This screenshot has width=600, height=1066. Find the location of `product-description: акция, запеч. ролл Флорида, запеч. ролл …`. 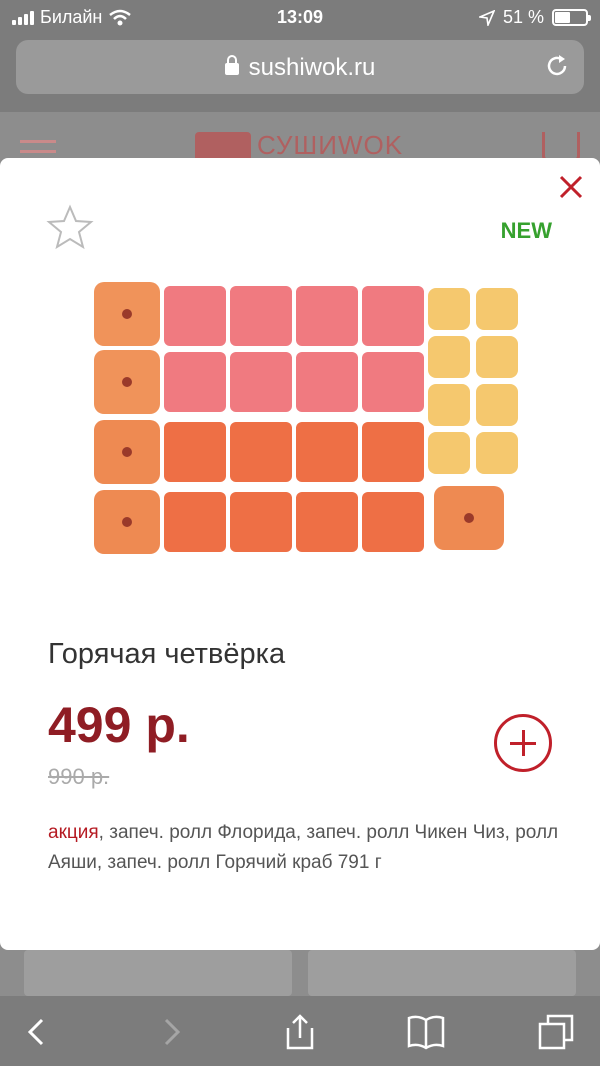

product-description: акция, запеч. ролл Флорида, запеч. ролл … is located at coordinates (308, 848).